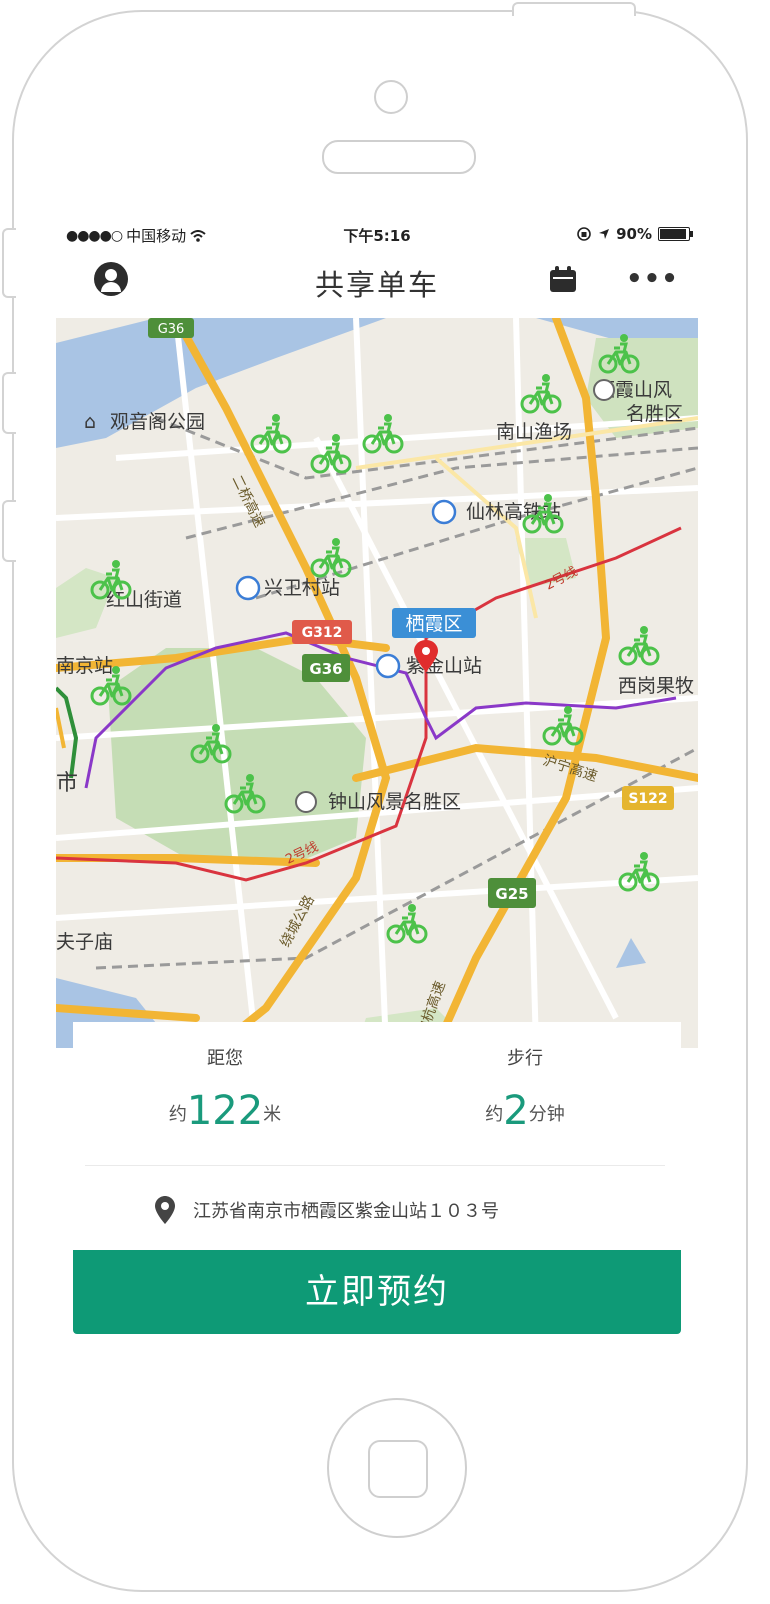 This screenshot has height=1604, width=770. Describe the element at coordinates (634, 234) in the screenshot. I see `battery-percent: 90%` at that location.